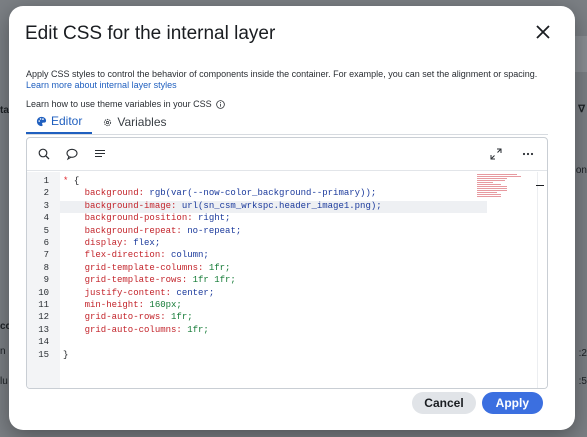 Image resolution: width=587 pixels, height=437 pixels. What do you see at coordinates (46, 267) in the screenshot?
I see `line-number-text: 8` at bounding box center [46, 267].